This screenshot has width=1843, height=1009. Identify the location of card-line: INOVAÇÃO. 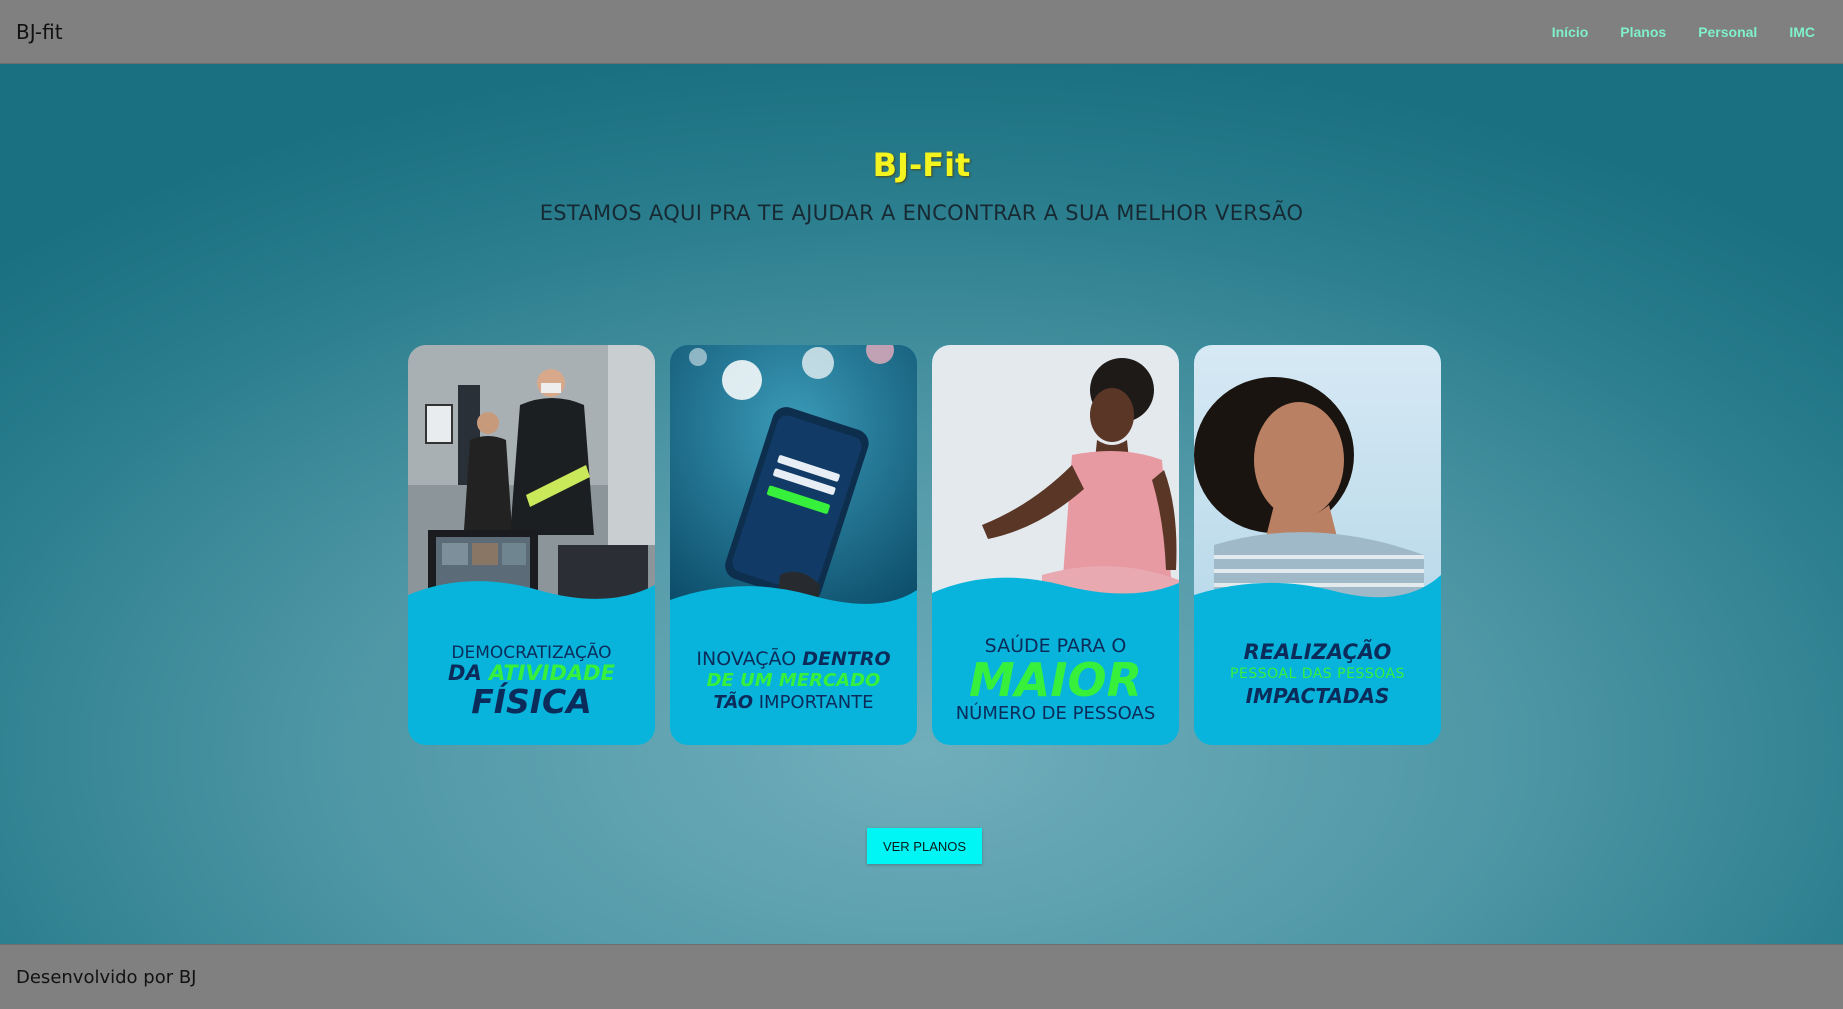
(746, 659).